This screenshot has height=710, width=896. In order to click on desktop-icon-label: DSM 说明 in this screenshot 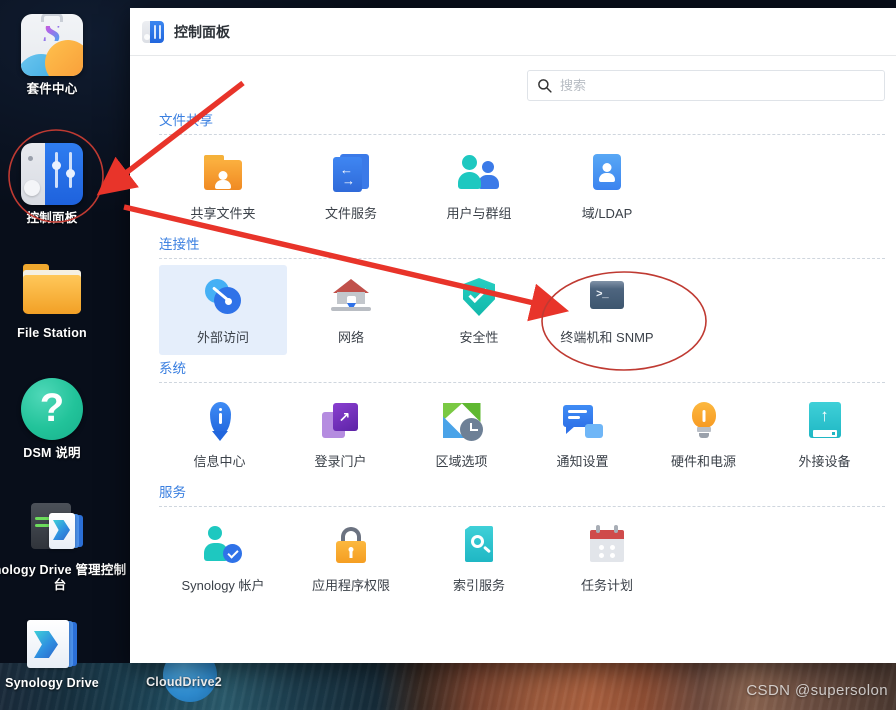, I will do `click(52, 453)`.